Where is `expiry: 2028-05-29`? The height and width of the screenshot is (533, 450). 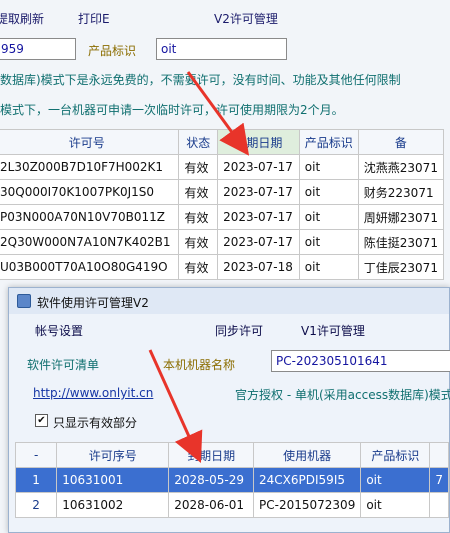 expiry: 2028-05-29 is located at coordinates (211, 480).